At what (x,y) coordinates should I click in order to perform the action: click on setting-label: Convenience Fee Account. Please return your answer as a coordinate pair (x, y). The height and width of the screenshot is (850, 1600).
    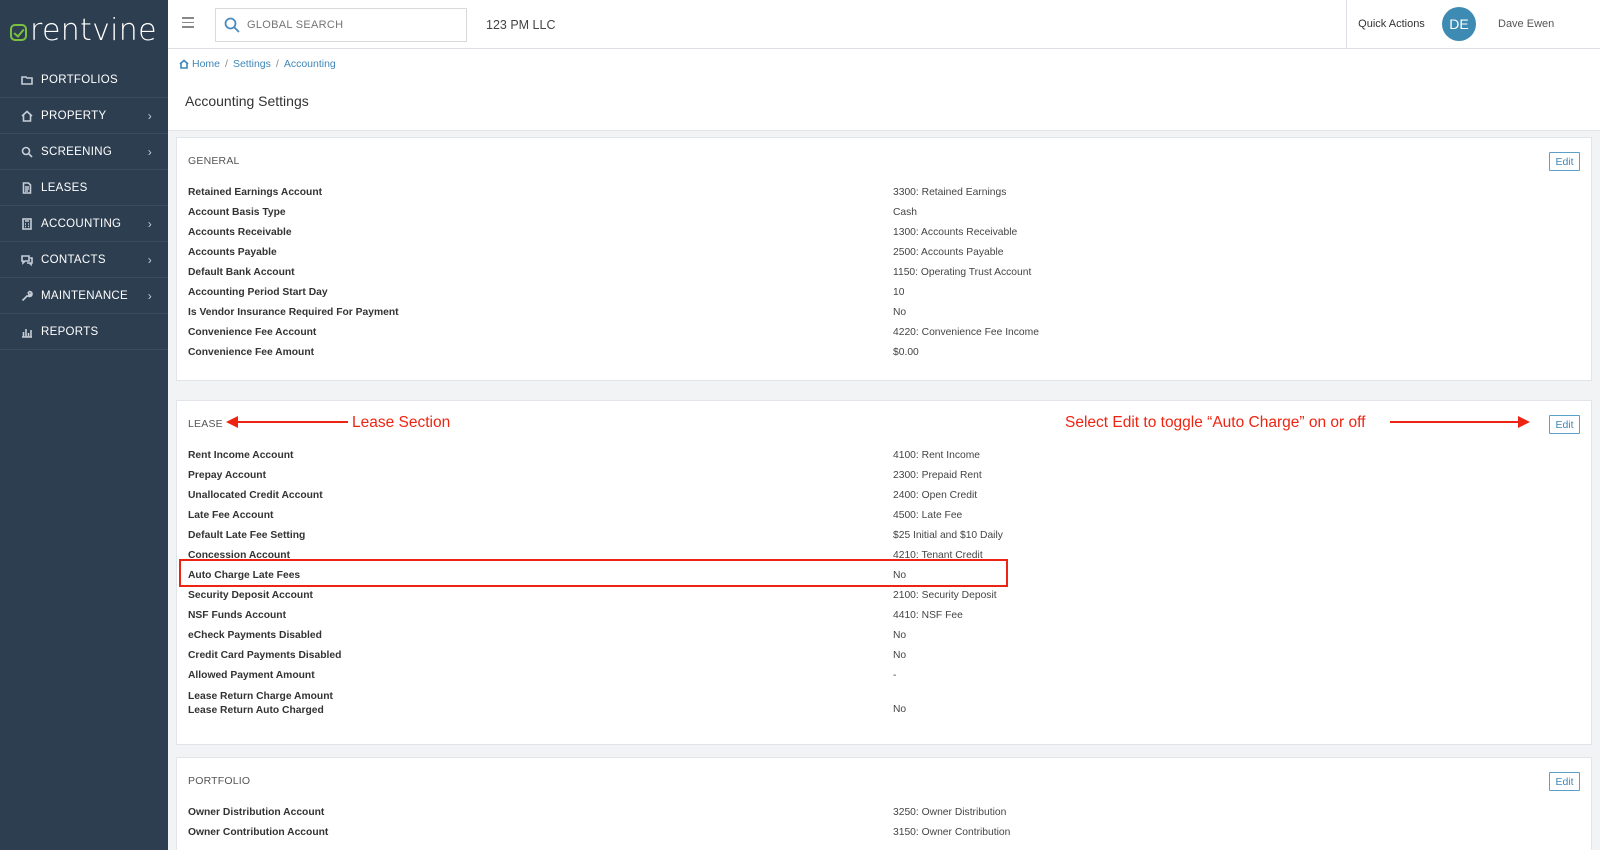
    Looking at the image, I should click on (252, 332).